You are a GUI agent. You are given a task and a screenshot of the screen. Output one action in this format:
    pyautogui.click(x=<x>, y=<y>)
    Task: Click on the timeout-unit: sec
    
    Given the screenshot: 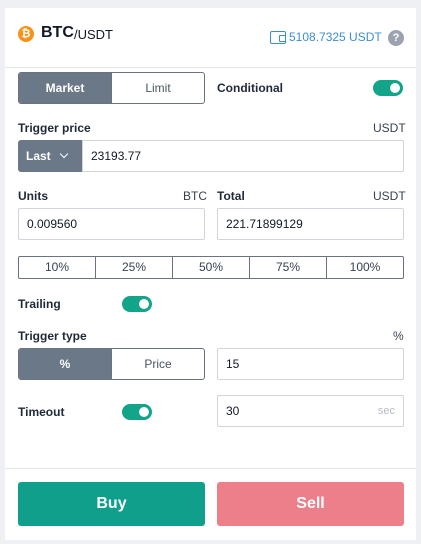 What is the action you would take?
    pyautogui.click(x=386, y=411)
    